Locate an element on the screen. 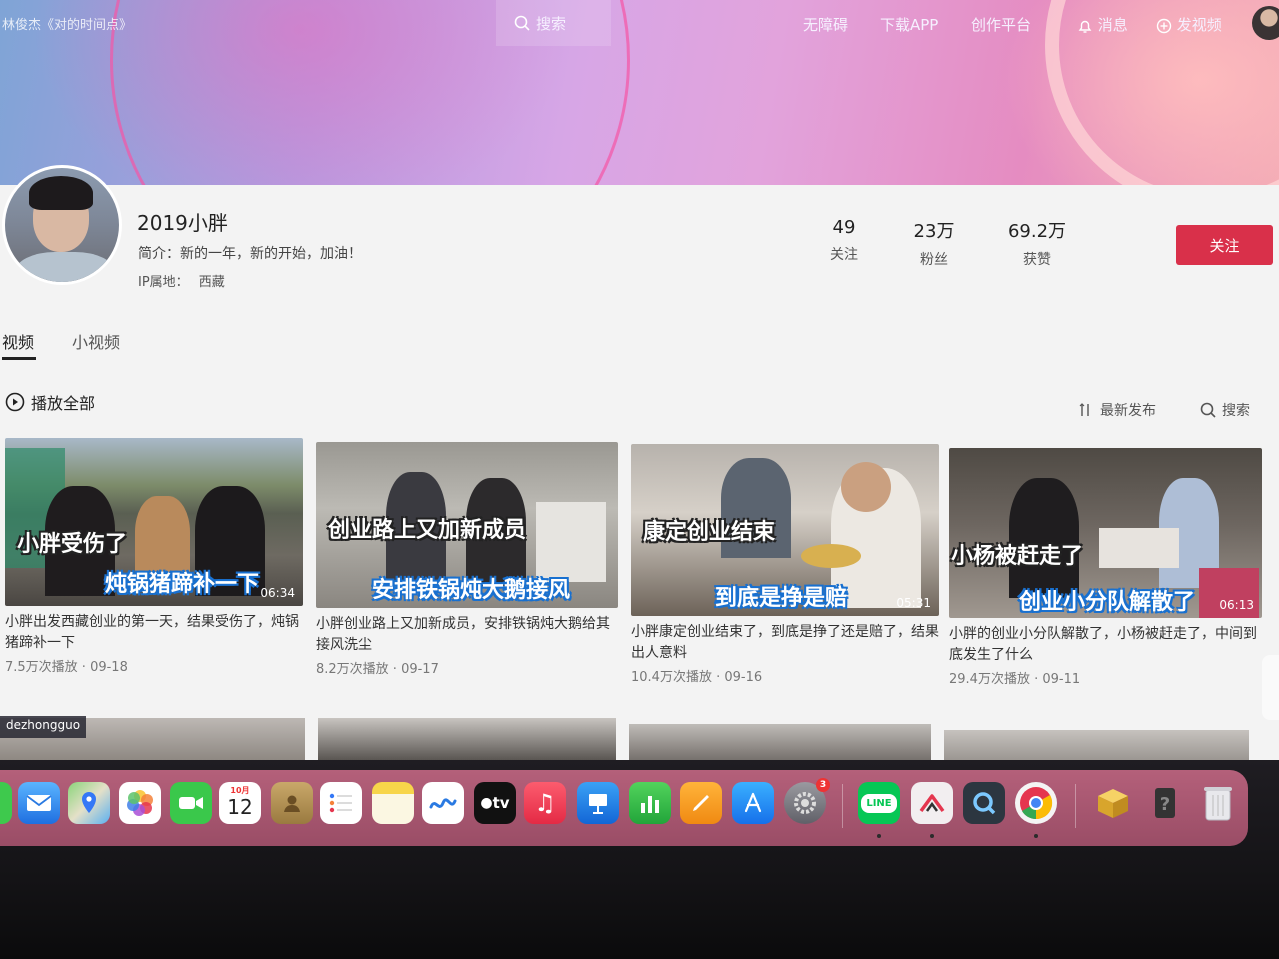 The width and height of the screenshot is (1279, 959). maps-app-icon is located at coordinates (89, 803).